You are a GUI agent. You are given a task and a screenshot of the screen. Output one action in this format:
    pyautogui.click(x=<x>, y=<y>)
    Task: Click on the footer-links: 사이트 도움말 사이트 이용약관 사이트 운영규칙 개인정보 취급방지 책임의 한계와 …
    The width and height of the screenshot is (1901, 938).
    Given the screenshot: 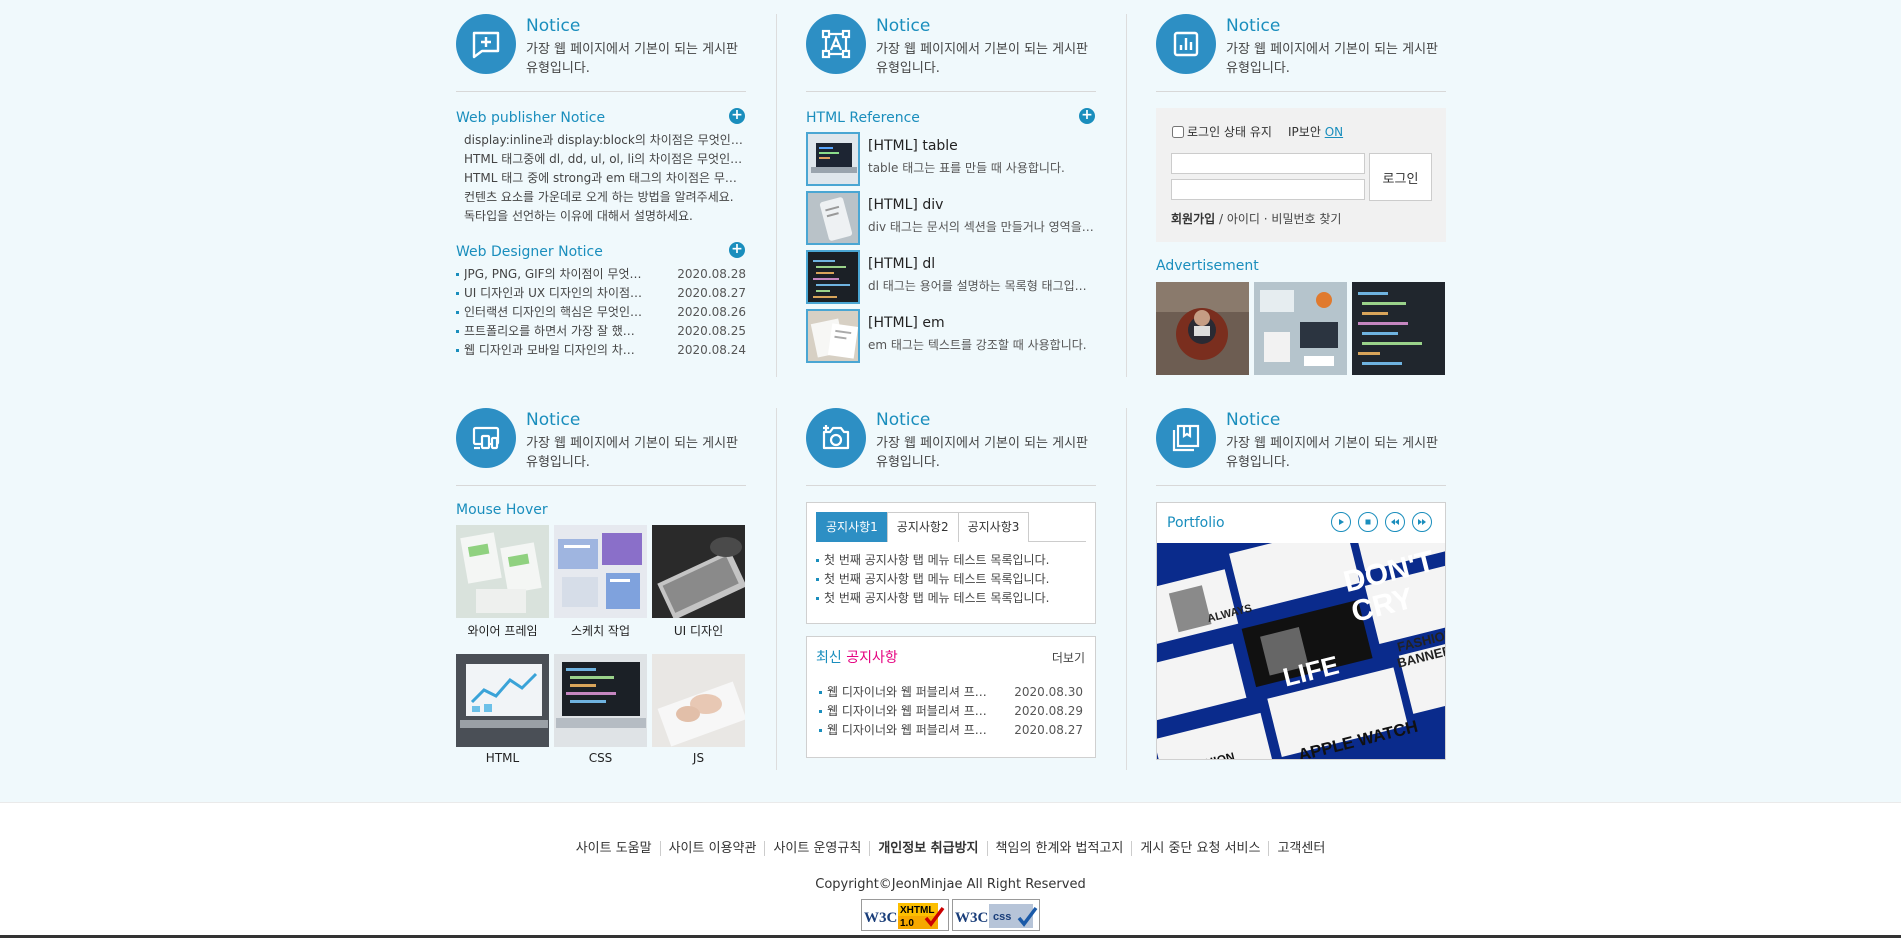 What is the action you would take?
    pyautogui.click(x=950, y=846)
    